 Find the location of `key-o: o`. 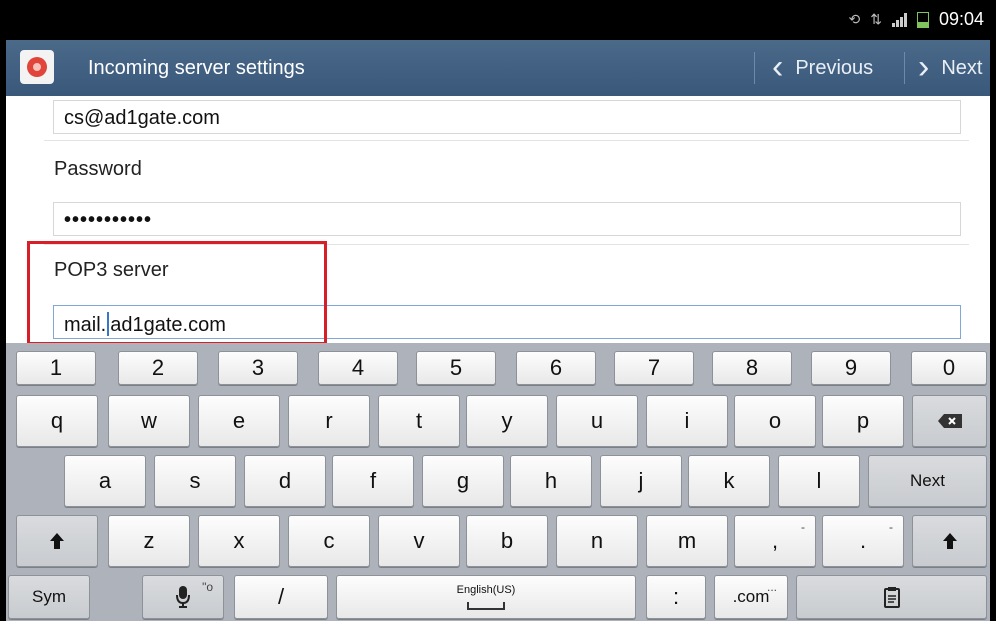

key-o: o is located at coordinates (775, 421).